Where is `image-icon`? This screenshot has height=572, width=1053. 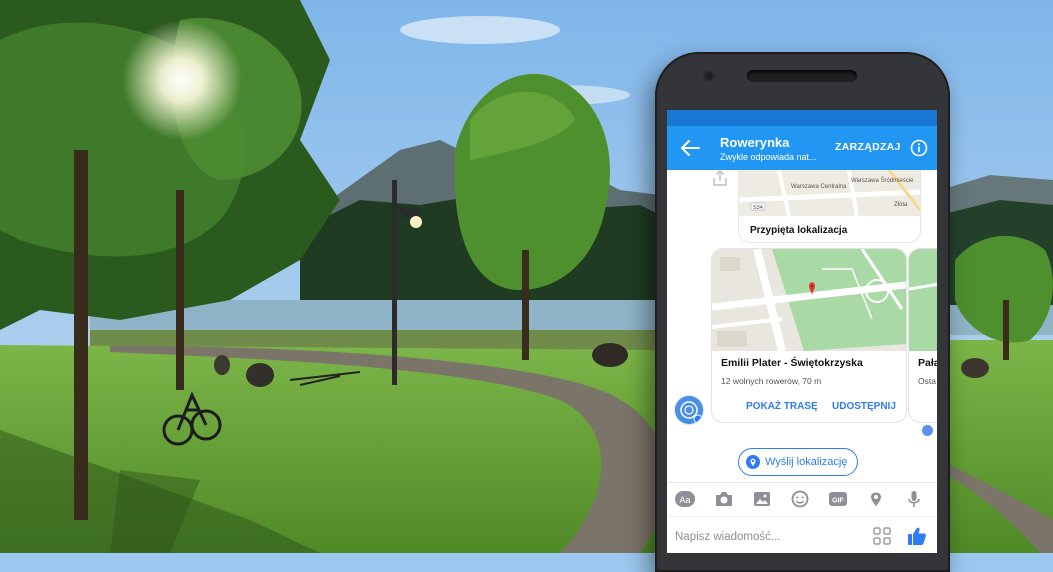
image-icon is located at coordinates (762, 499).